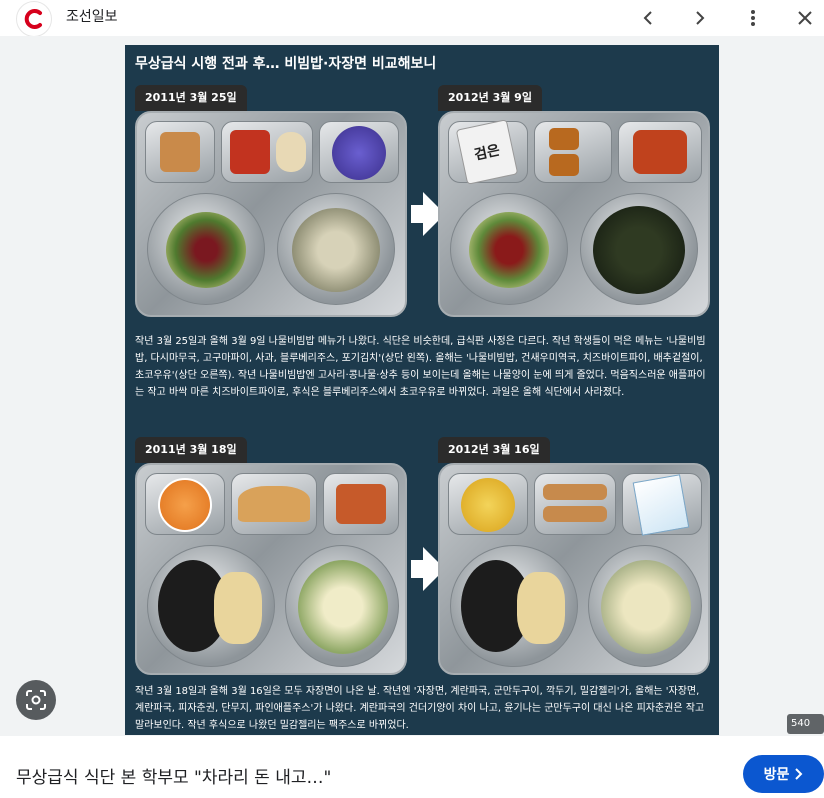 This screenshot has width=824, height=798. I want to click on previous-button, so click(648, 18).